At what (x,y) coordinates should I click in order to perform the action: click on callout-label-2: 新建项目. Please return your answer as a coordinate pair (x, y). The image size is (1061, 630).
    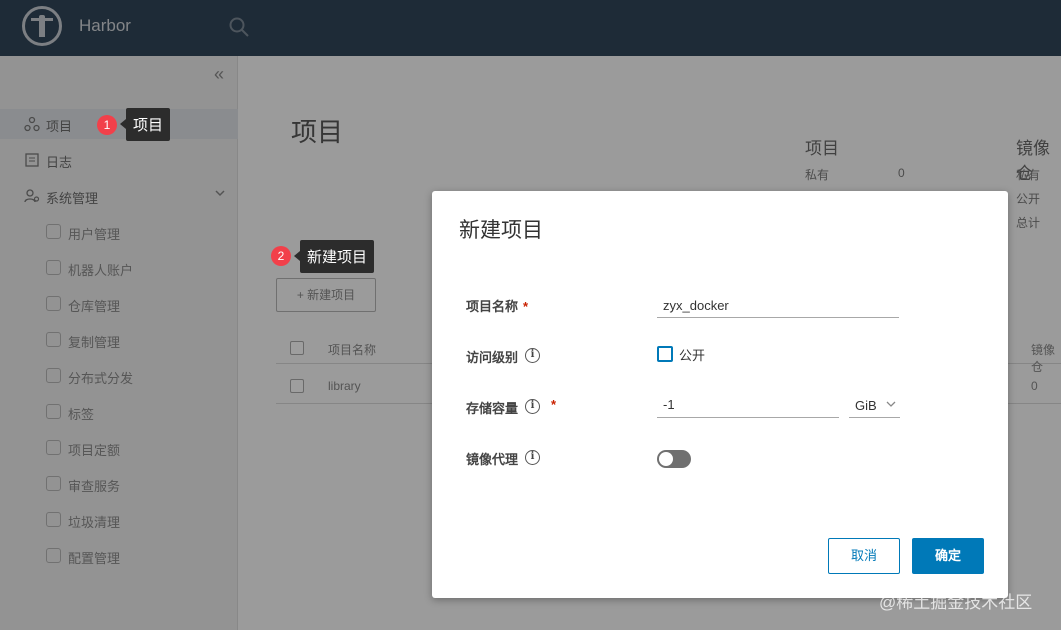
    Looking at the image, I should click on (334, 256).